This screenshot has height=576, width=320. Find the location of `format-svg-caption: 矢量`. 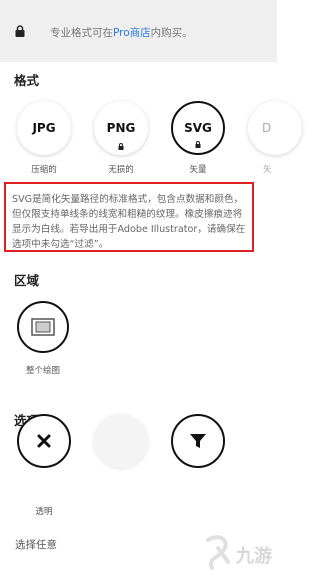

format-svg-caption: 矢量 is located at coordinates (198, 170).